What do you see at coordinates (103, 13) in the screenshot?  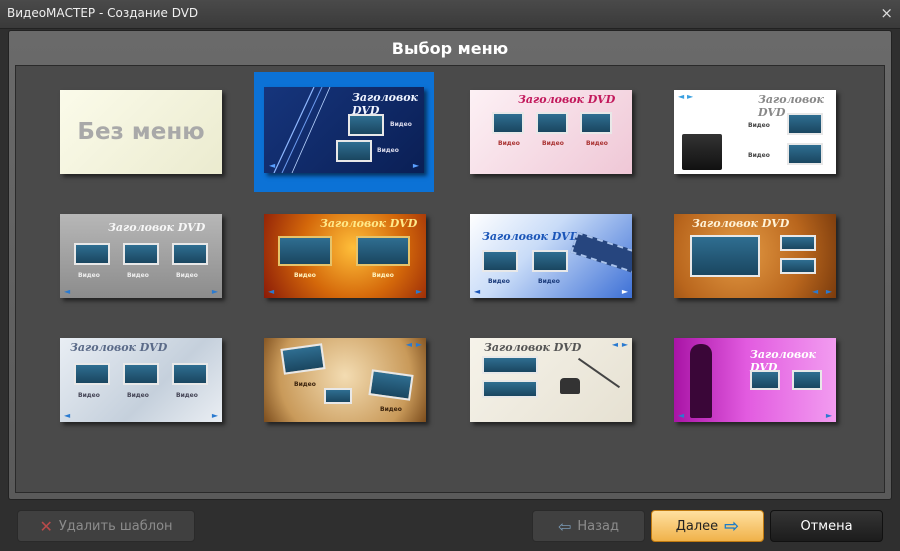 I see `window-title: ВидеоМАСТЕР - Создание DVD` at bounding box center [103, 13].